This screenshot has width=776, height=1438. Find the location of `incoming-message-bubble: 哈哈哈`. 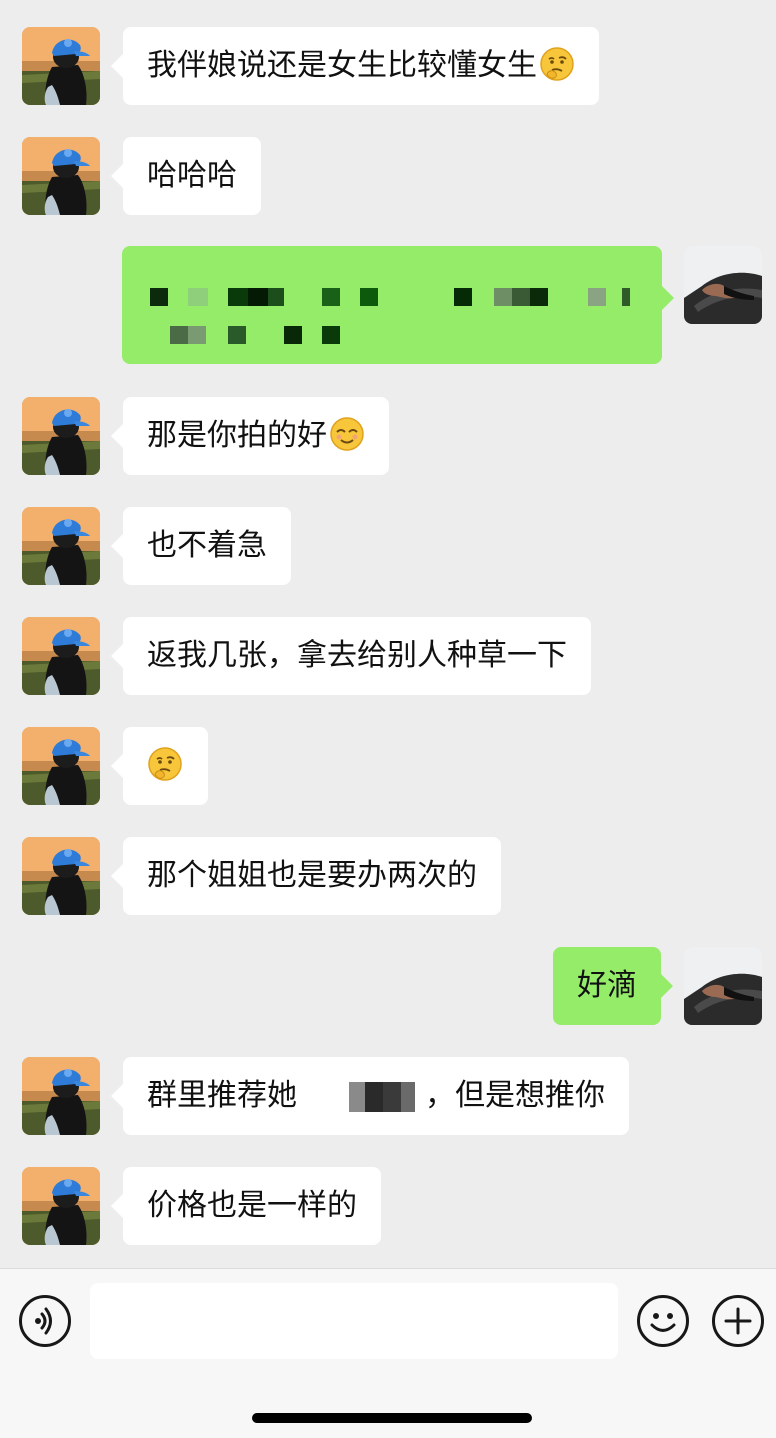

incoming-message-bubble: 哈哈哈 is located at coordinates (186, 176).